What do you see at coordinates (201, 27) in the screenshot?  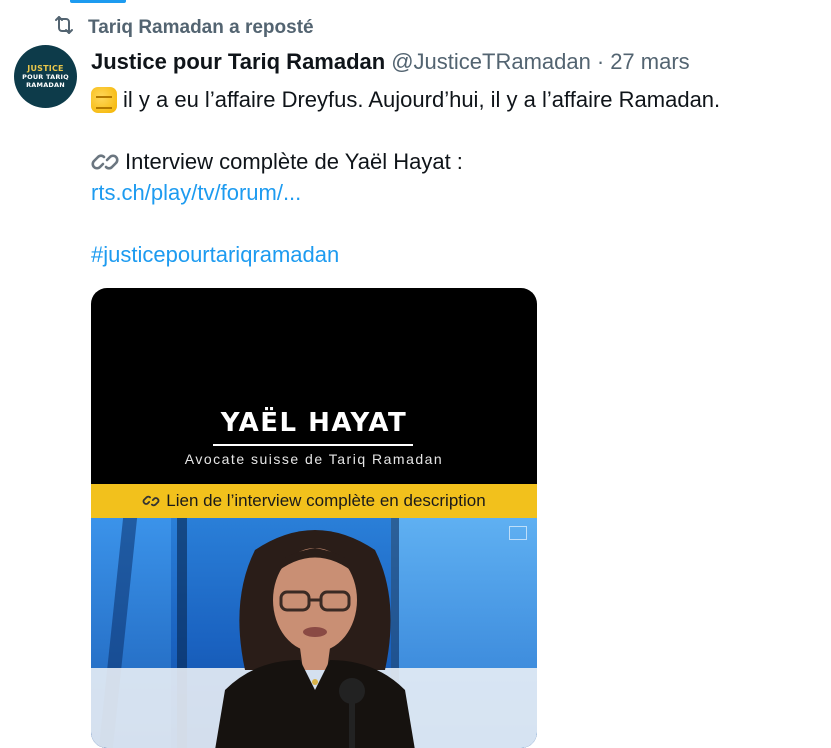 I see `repost-label: Tariq Ramadan a reposté` at bounding box center [201, 27].